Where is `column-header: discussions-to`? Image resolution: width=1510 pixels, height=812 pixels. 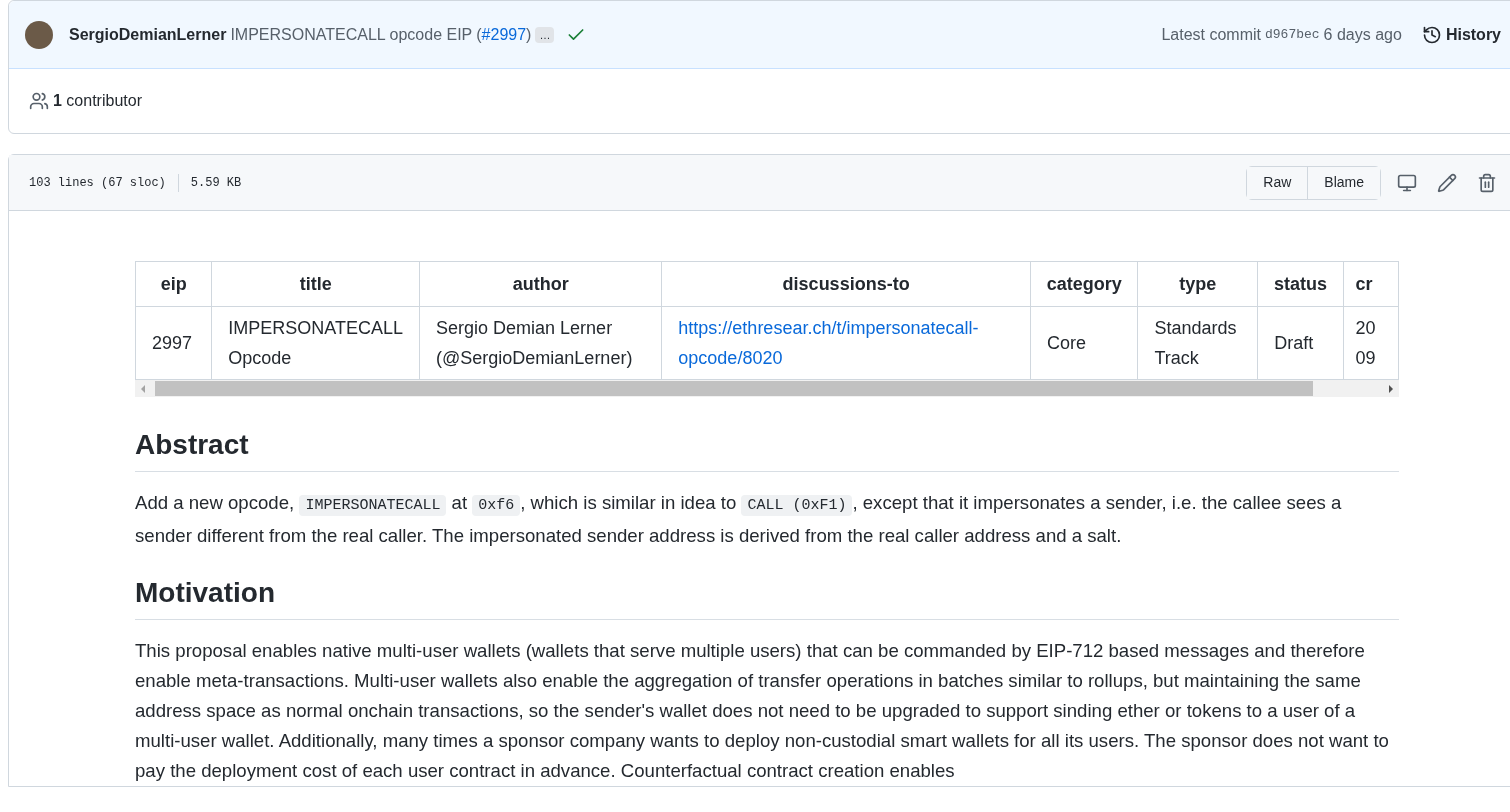 column-header: discussions-to is located at coordinates (846, 284).